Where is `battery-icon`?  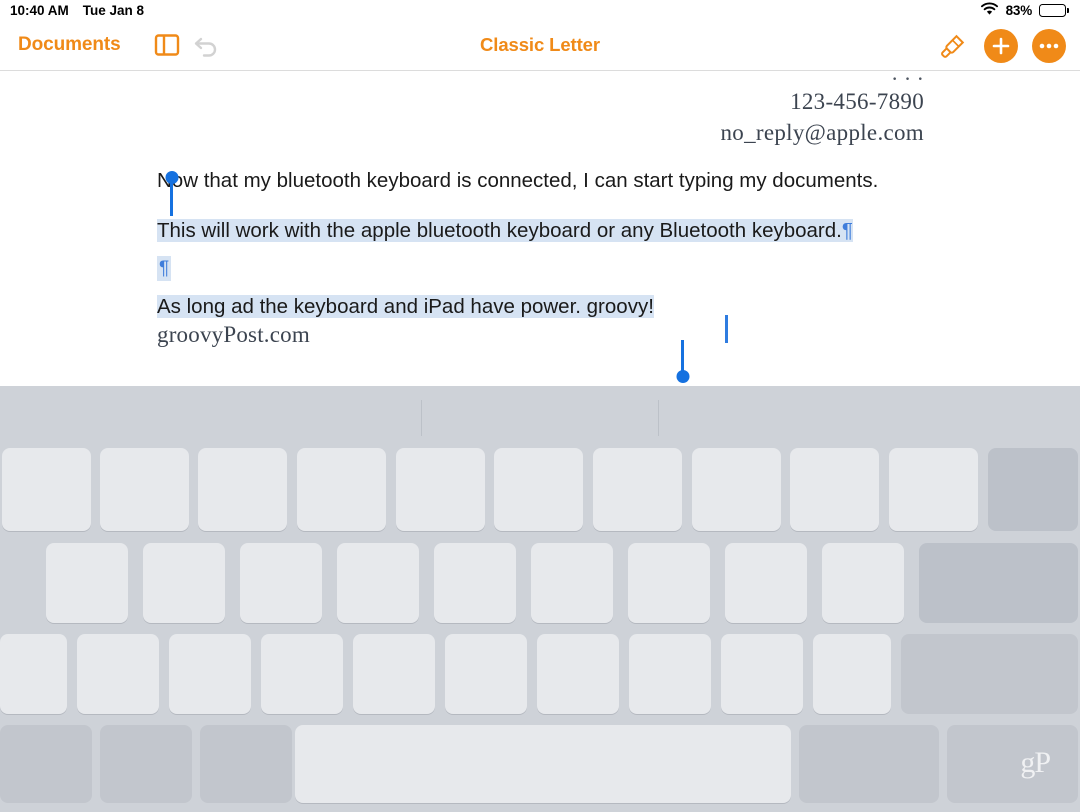
battery-icon is located at coordinates (1054, 10).